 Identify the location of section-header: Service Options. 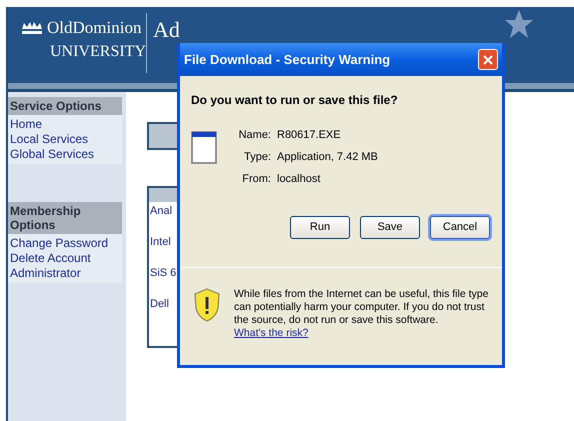
(65, 106).